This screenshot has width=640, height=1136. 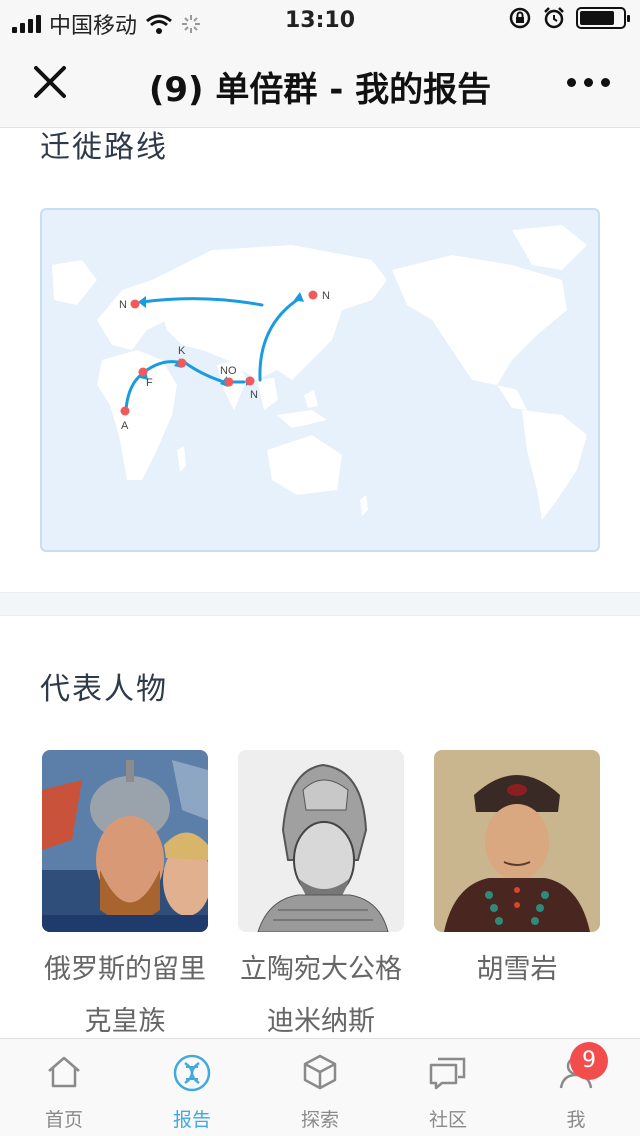 What do you see at coordinates (149, 383) in the screenshot?
I see `point-label-f: F` at bounding box center [149, 383].